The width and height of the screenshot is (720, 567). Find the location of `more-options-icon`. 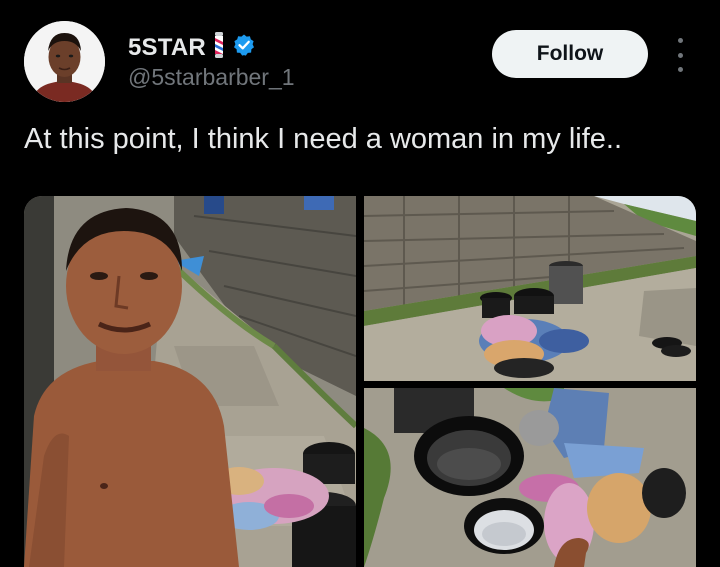

more-options-icon is located at coordinates (680, 55).